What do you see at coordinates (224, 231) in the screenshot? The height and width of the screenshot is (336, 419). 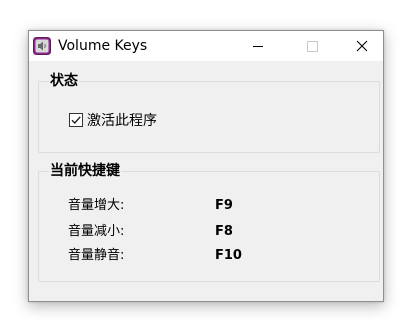 I see `volume-down-key: F8` at bounding box center [224, 231].